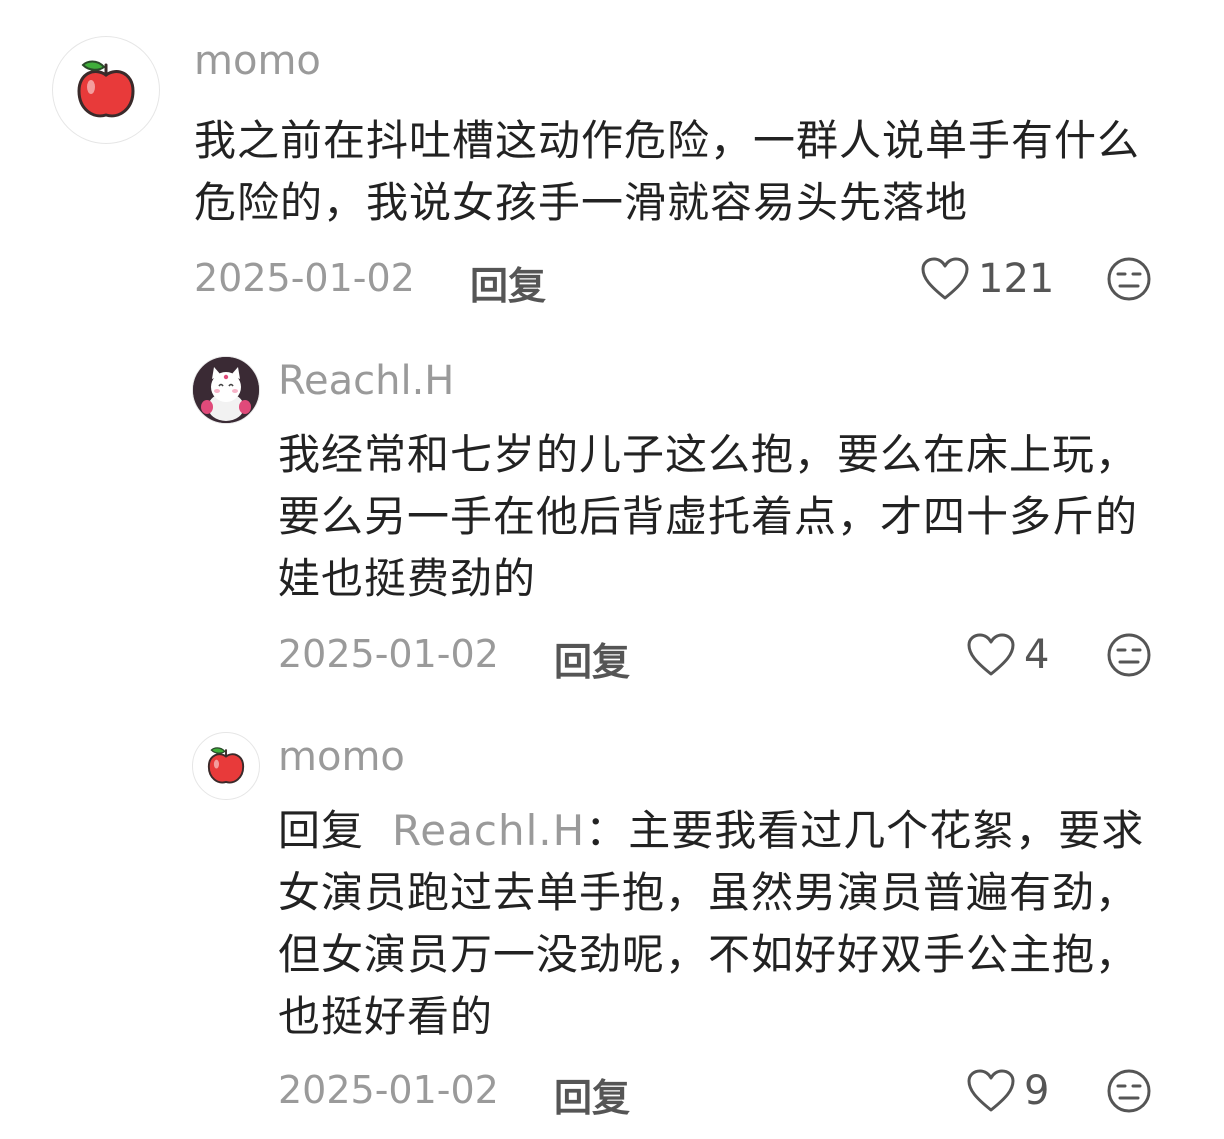  I want to click on like-button: 9, so click(1007, 1091).